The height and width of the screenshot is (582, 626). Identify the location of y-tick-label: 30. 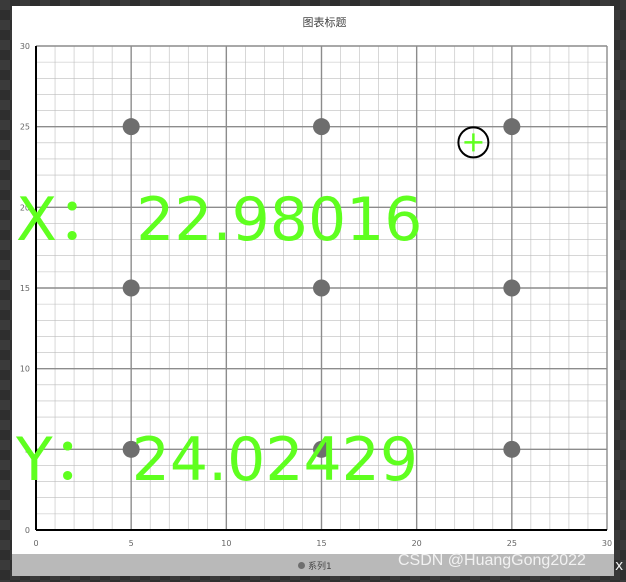
(25, 46).